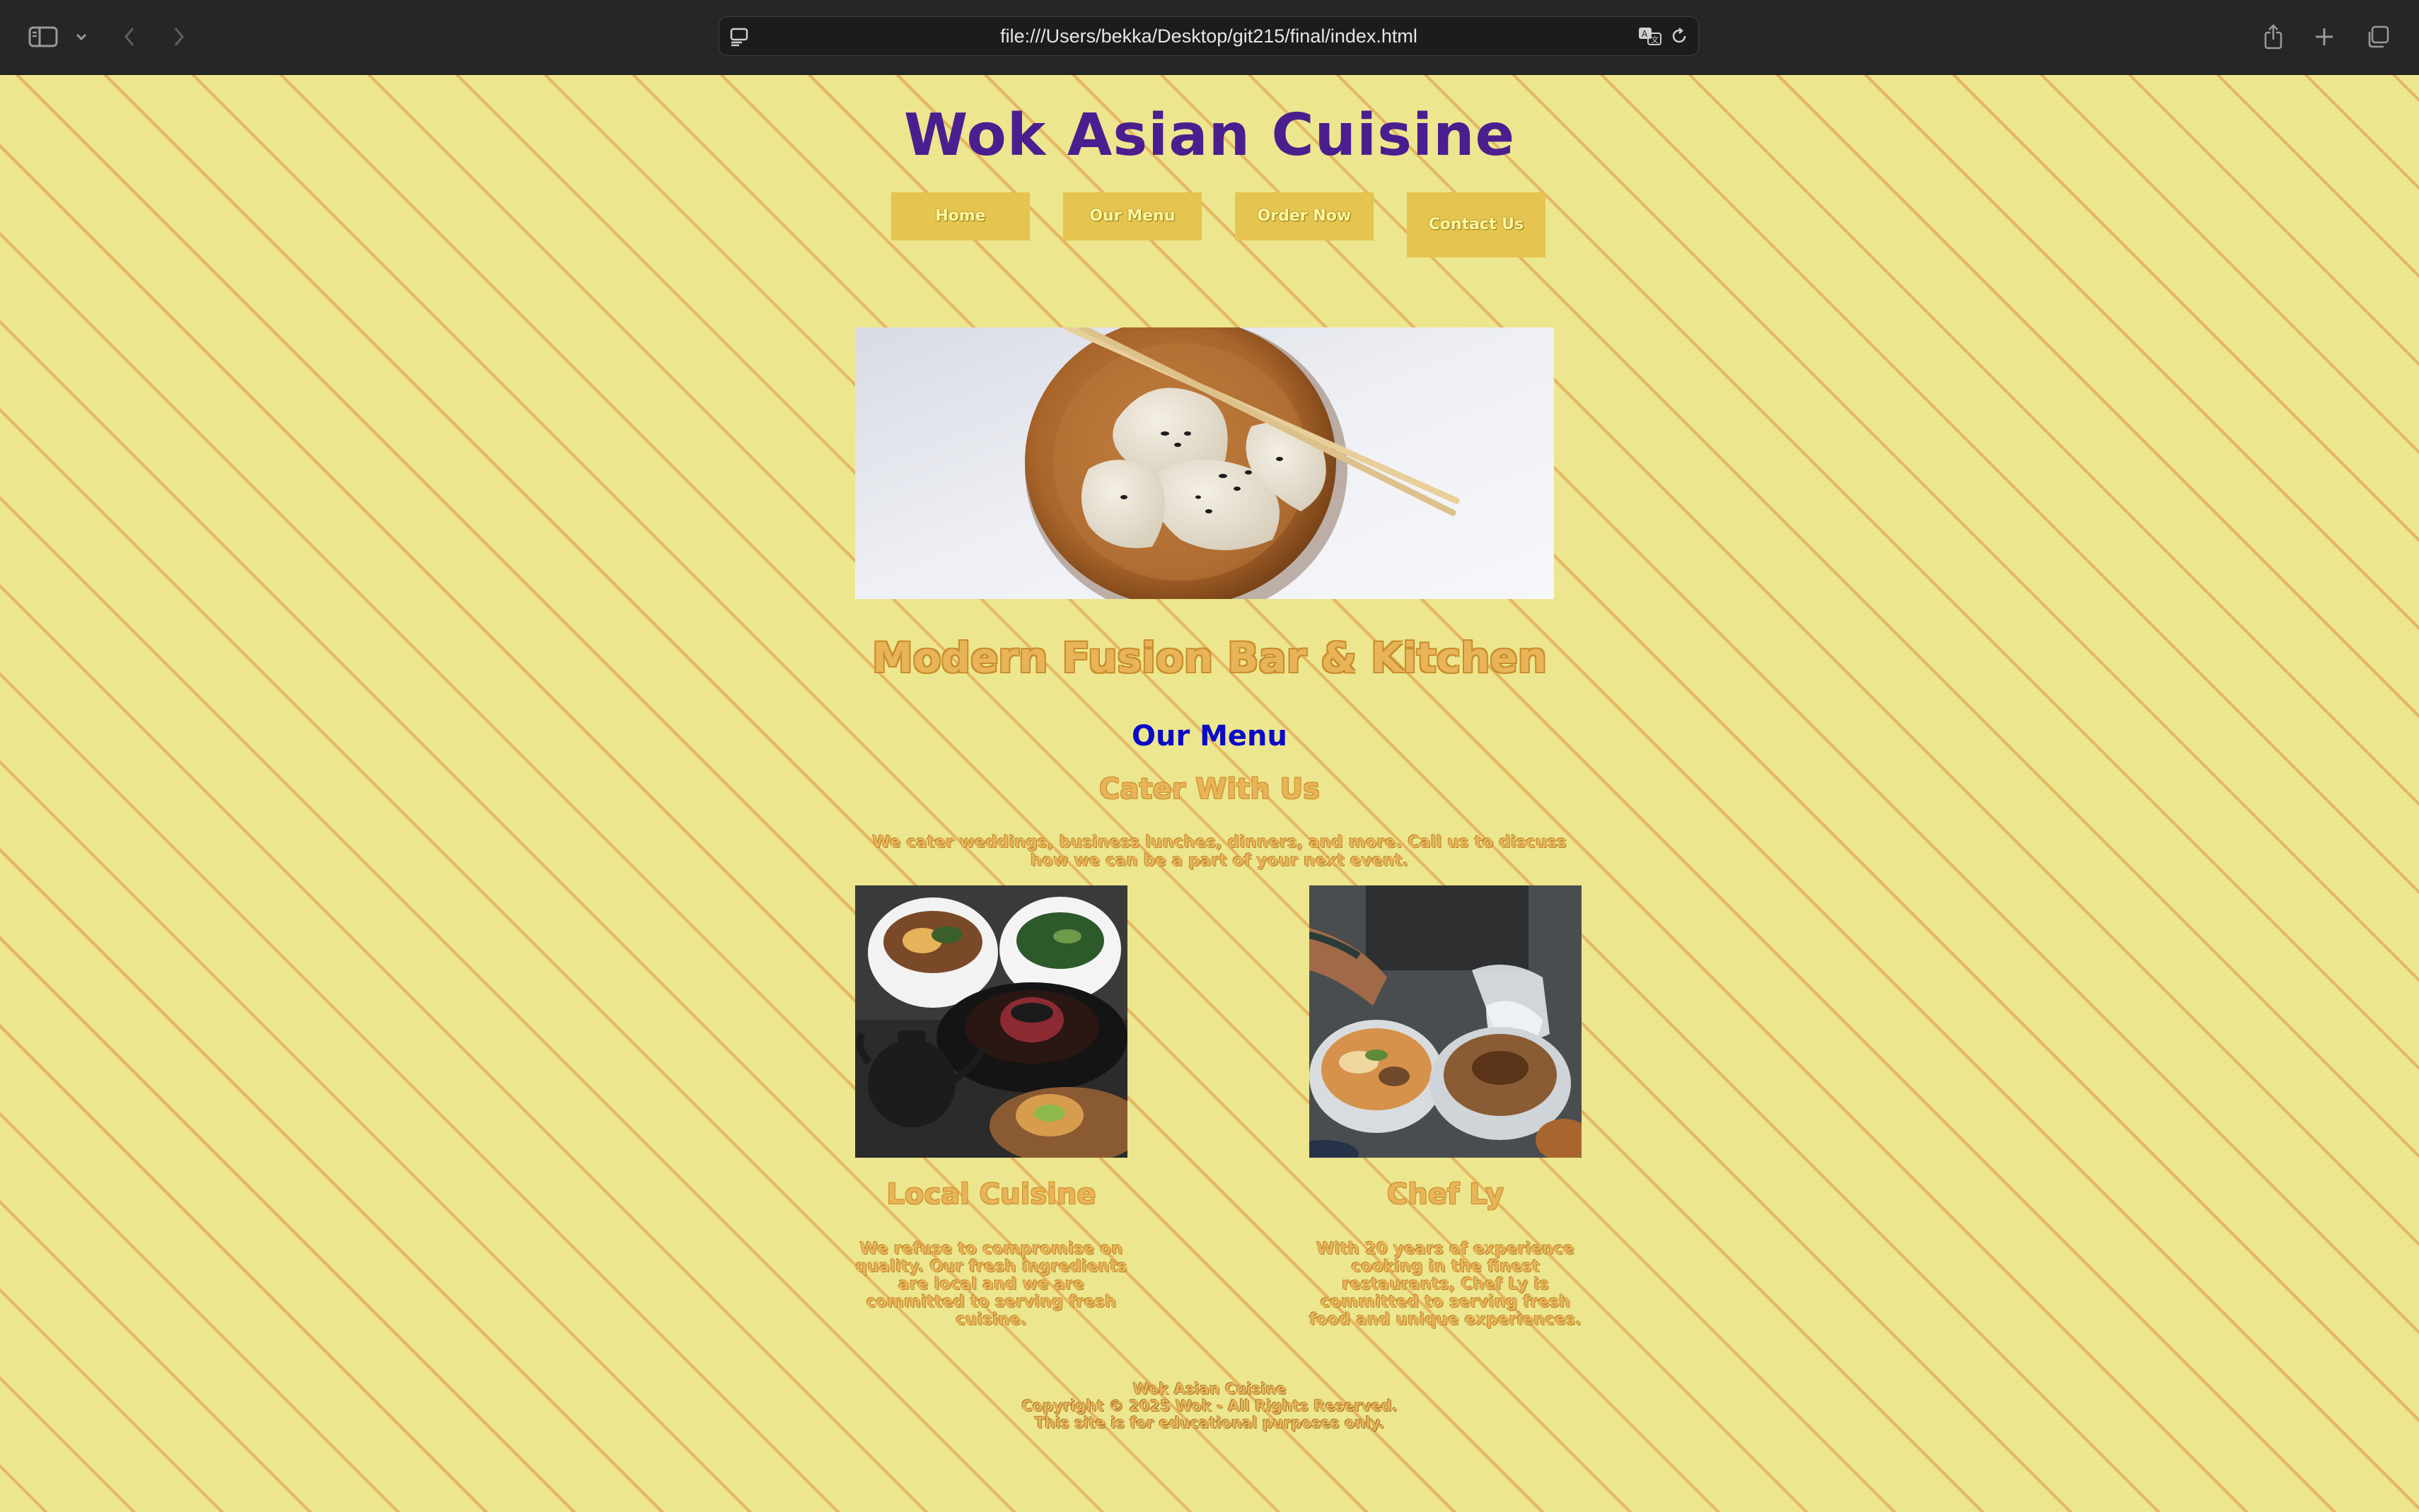  I want to click on translate-icon: A文, so click(1650, 37).